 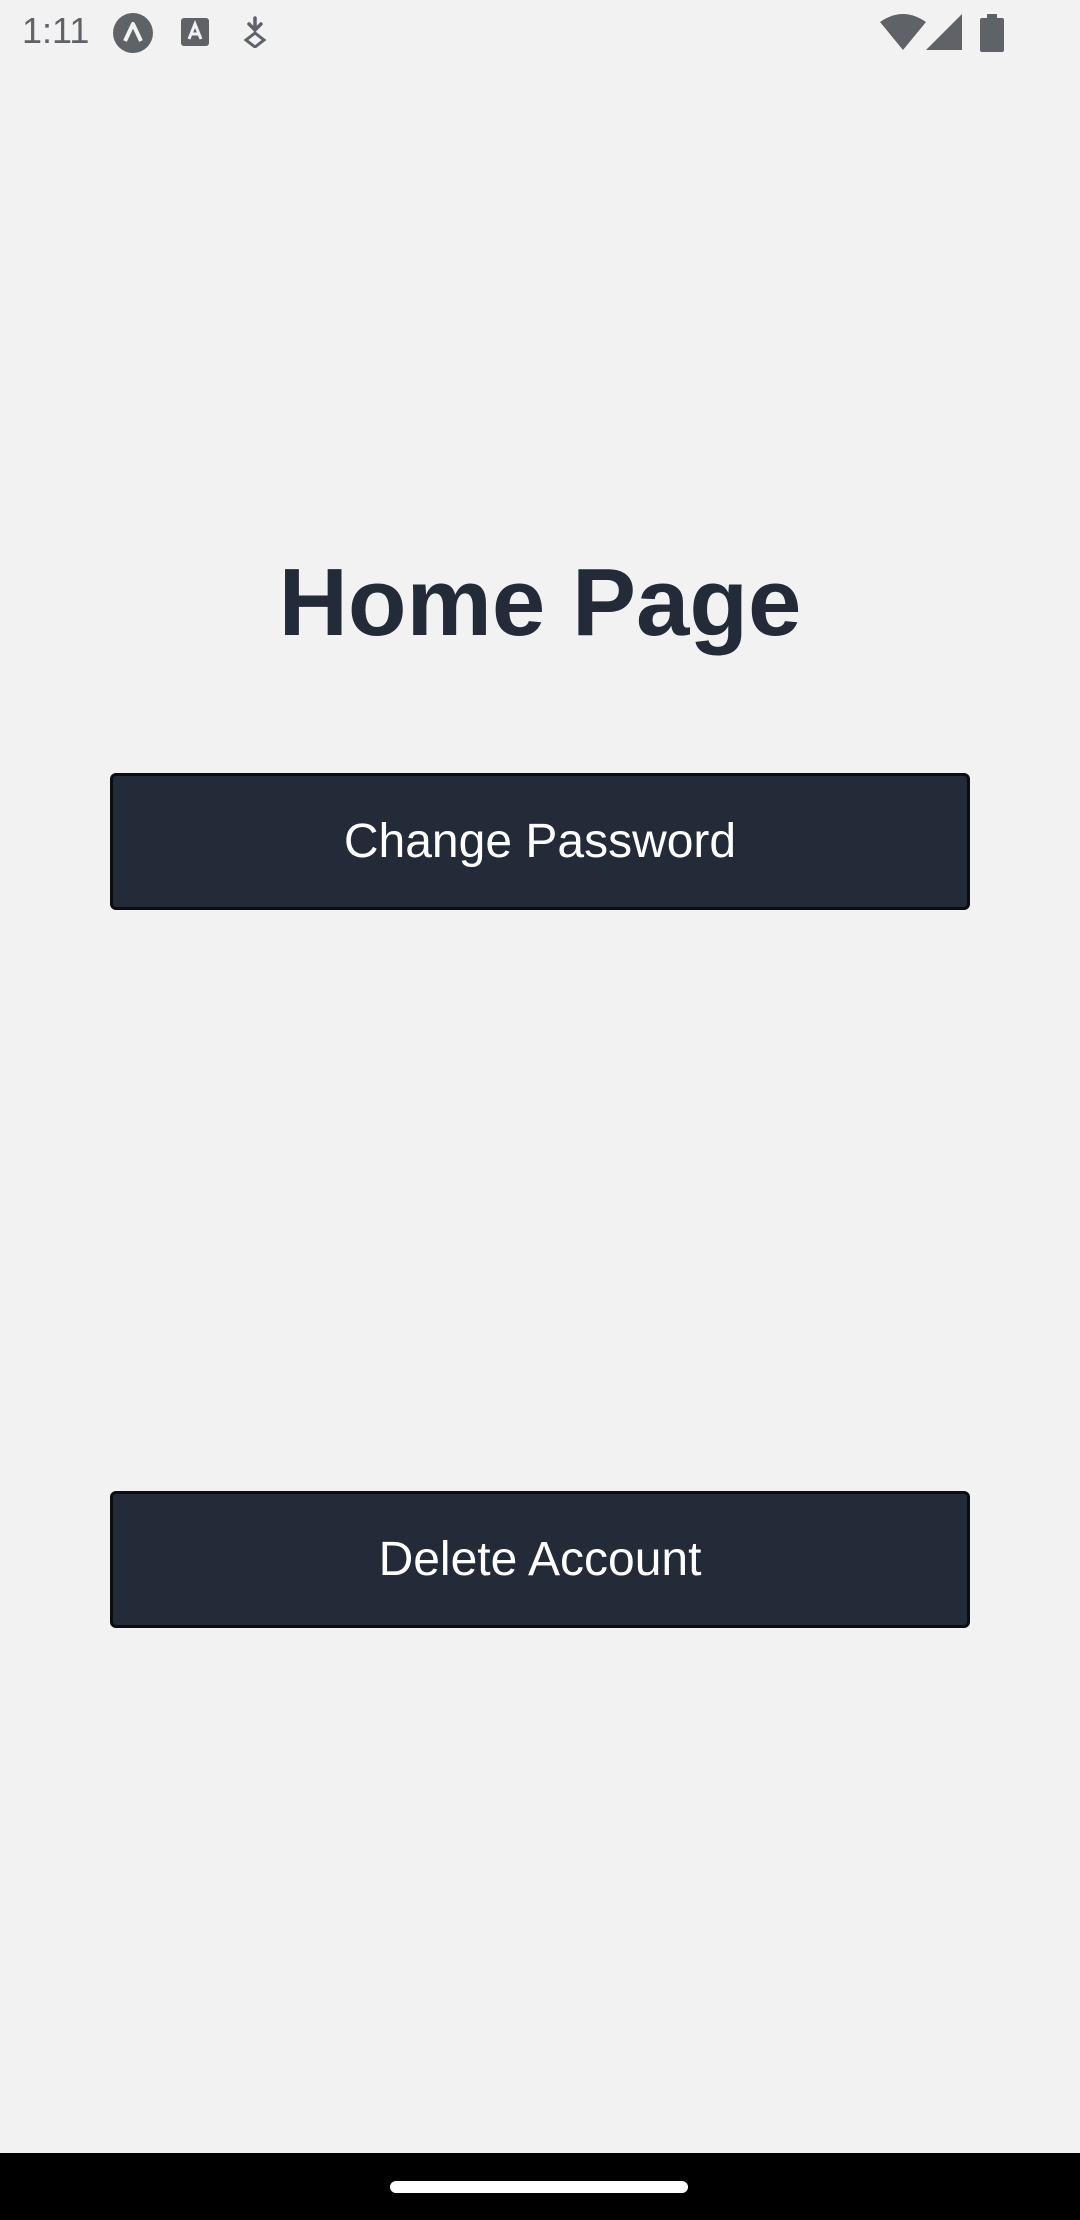 What do you see at coordinates (133, 35) in the screenshot?
I see `app-logo-icon` at bounding box center [133, 35].